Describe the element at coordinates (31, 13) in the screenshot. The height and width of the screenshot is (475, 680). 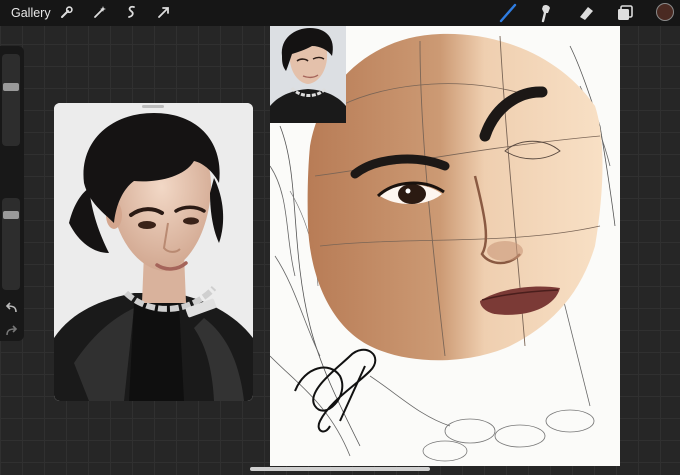
I see `gallery-button: Gallery` at that location.